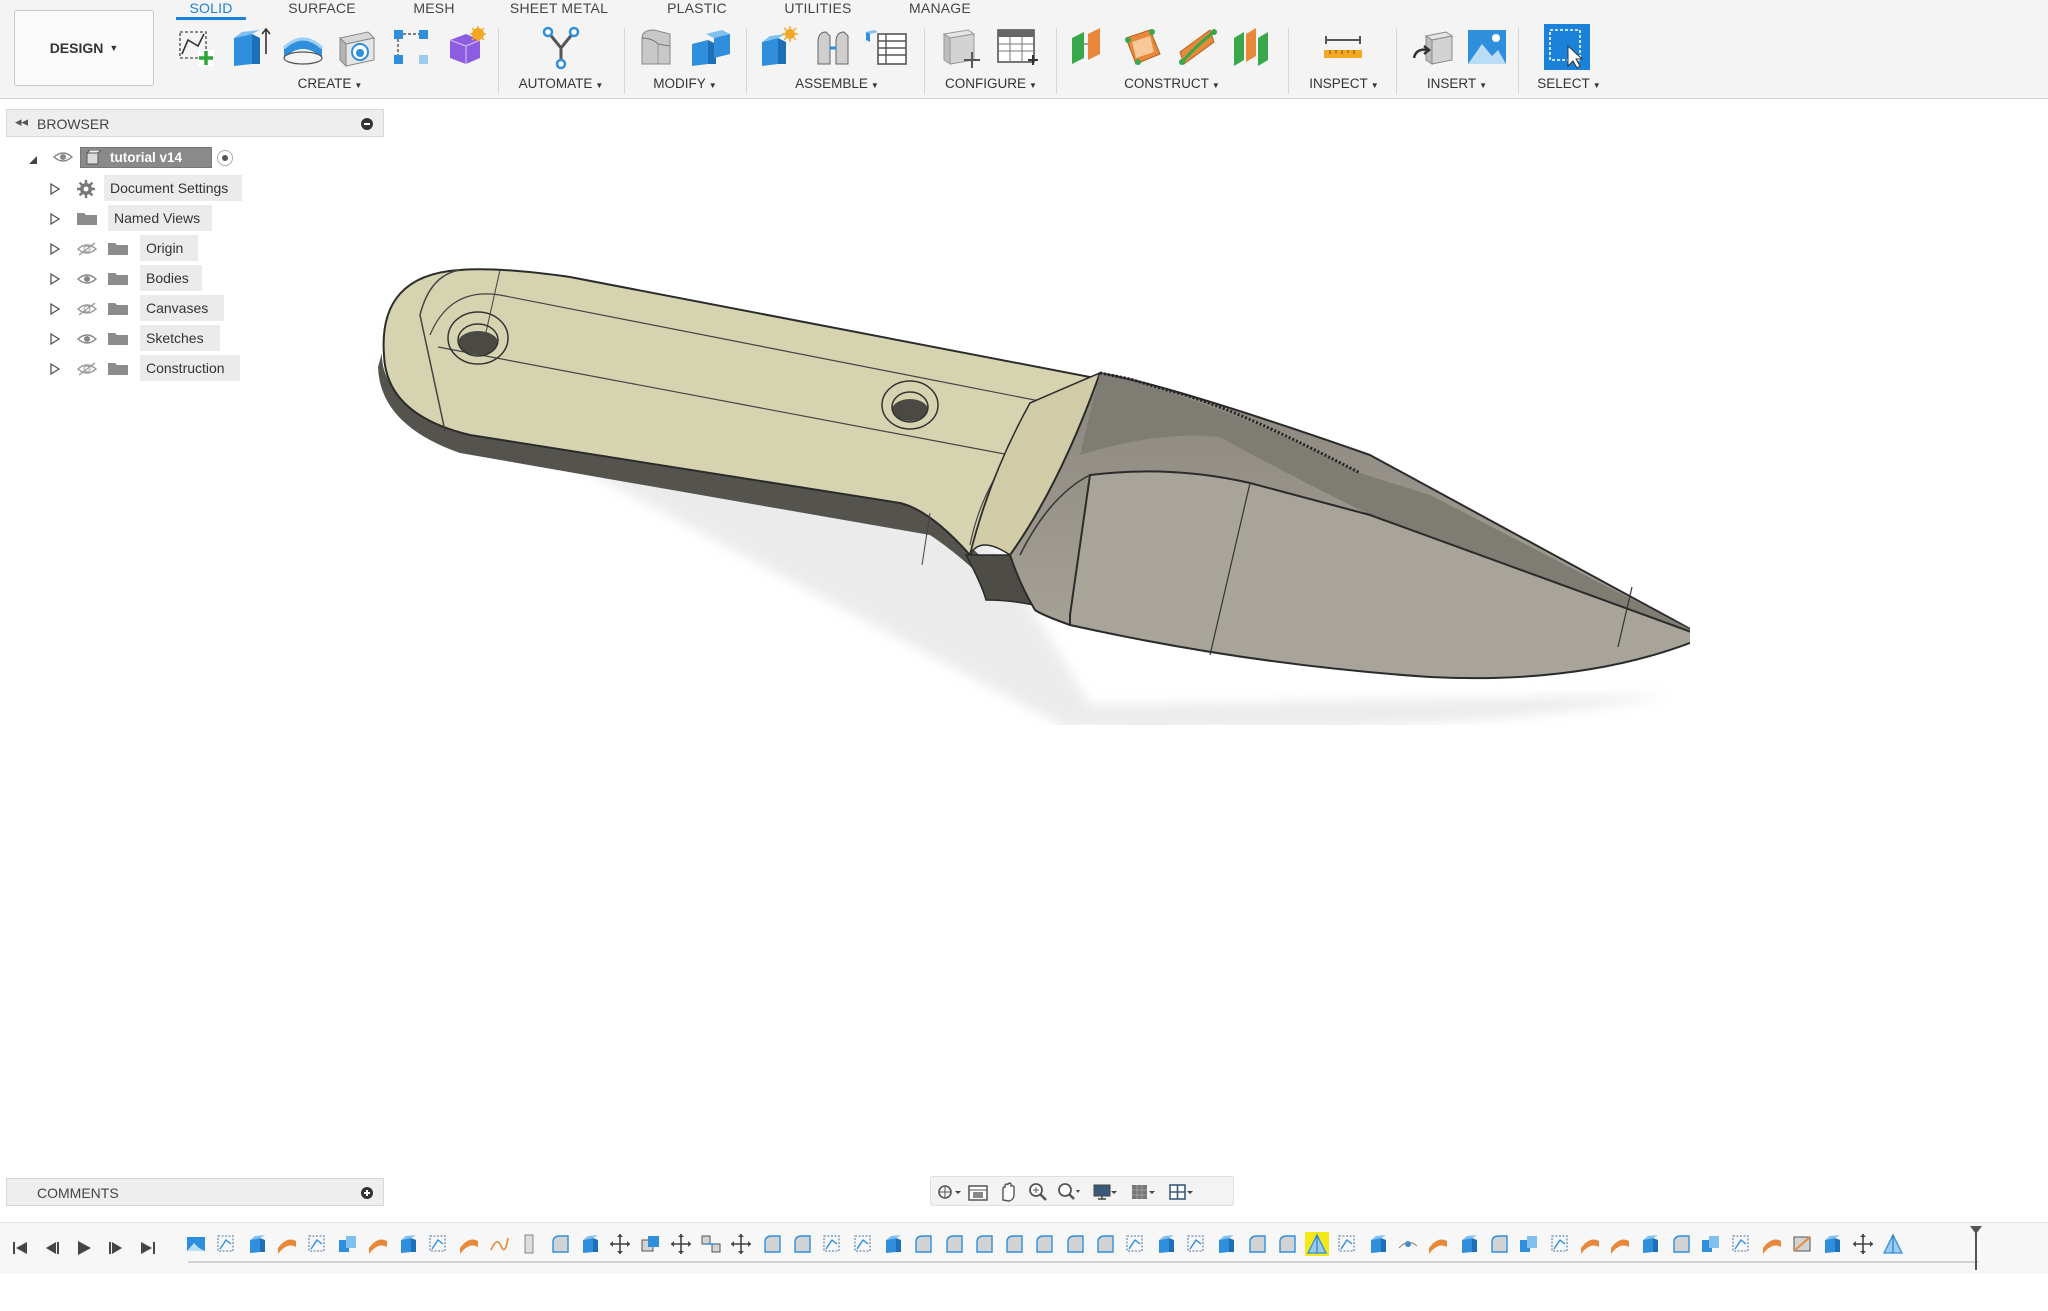 The height and width of the screenshot is (1311, 2048). I want to click on create-sketch-icon, so click(195, 47).